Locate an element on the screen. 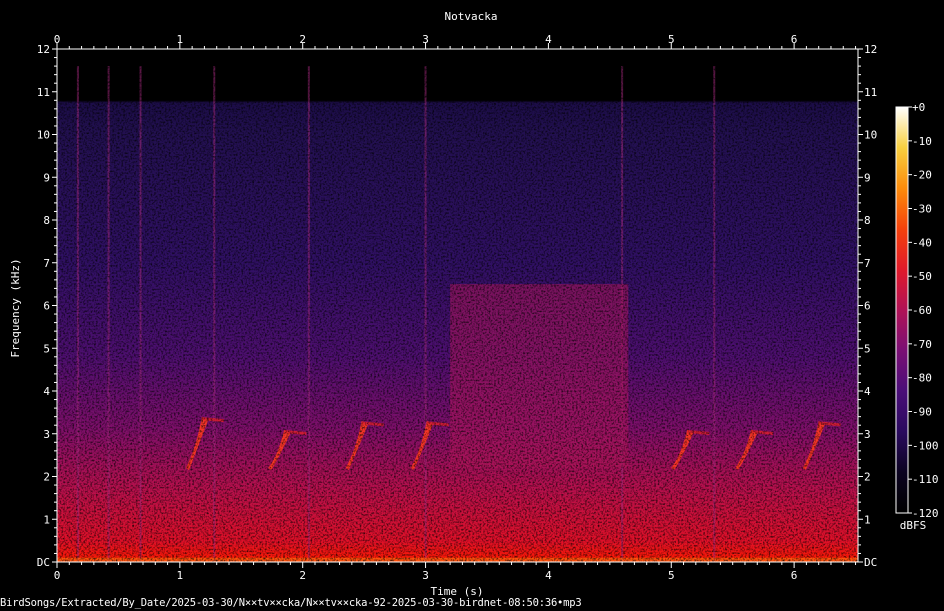  x-tick-label-bottom-4: 4 is located at coordinates (548, 575).